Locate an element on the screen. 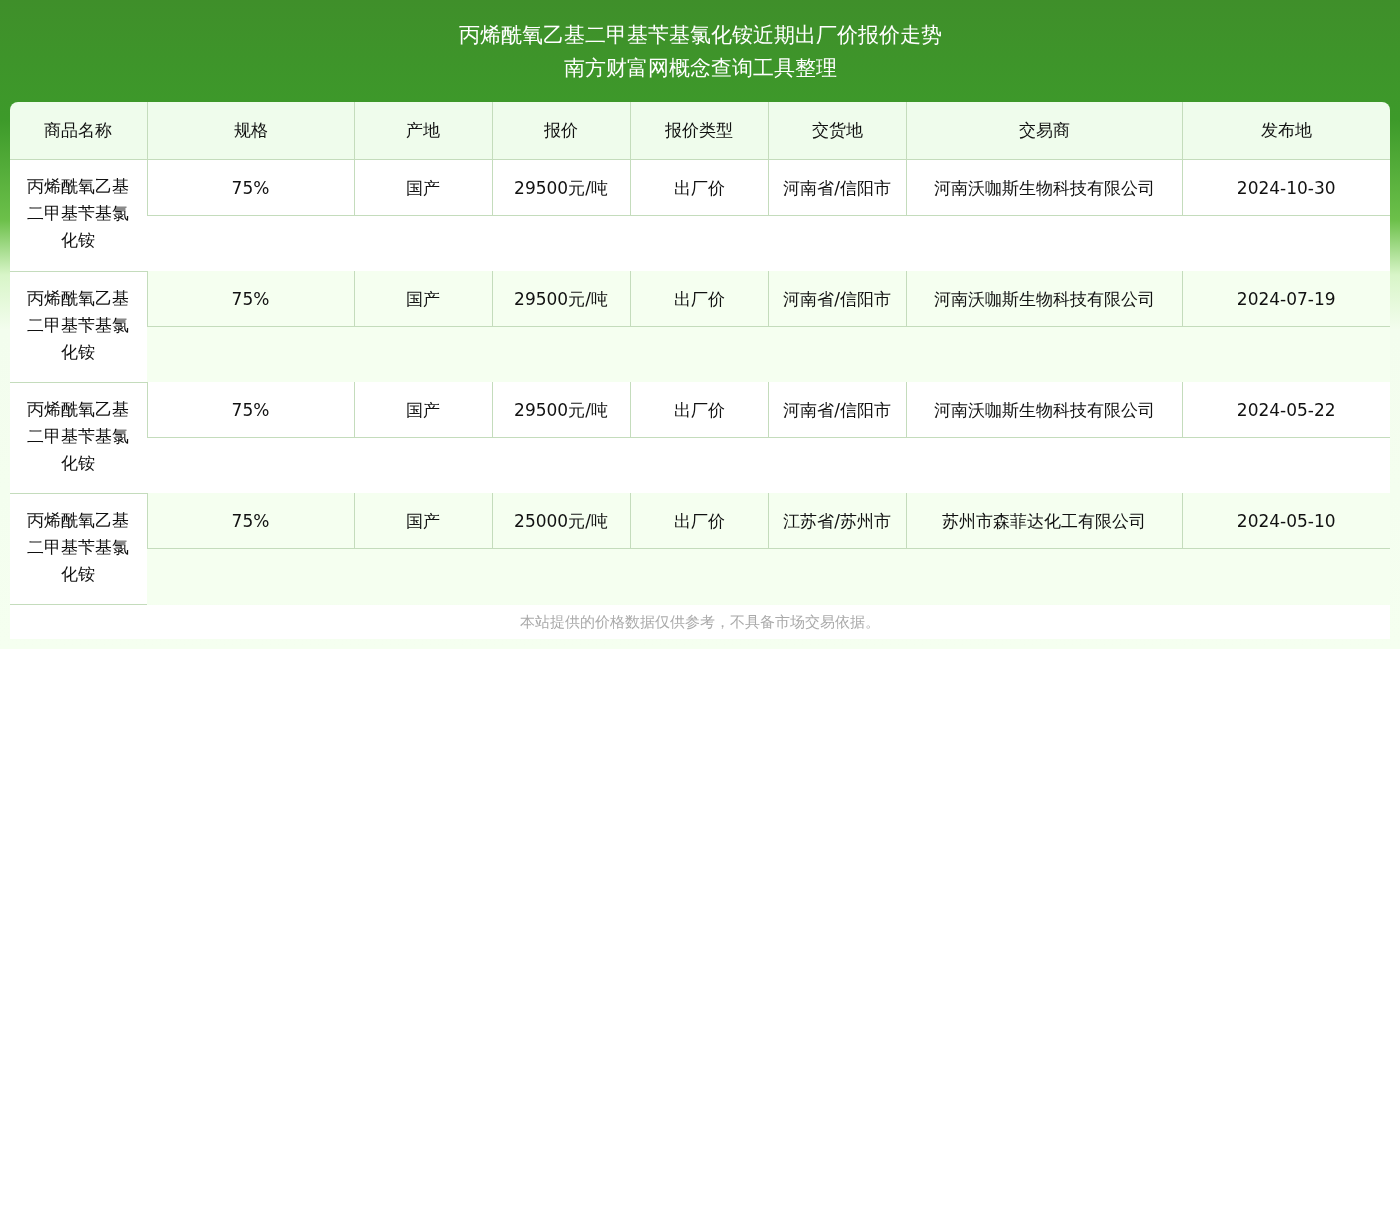 This screenshot has width=1400, height=1205. table-cell: 苏州市森菲达化工有限公司 is located at coordinates (1044, 521).